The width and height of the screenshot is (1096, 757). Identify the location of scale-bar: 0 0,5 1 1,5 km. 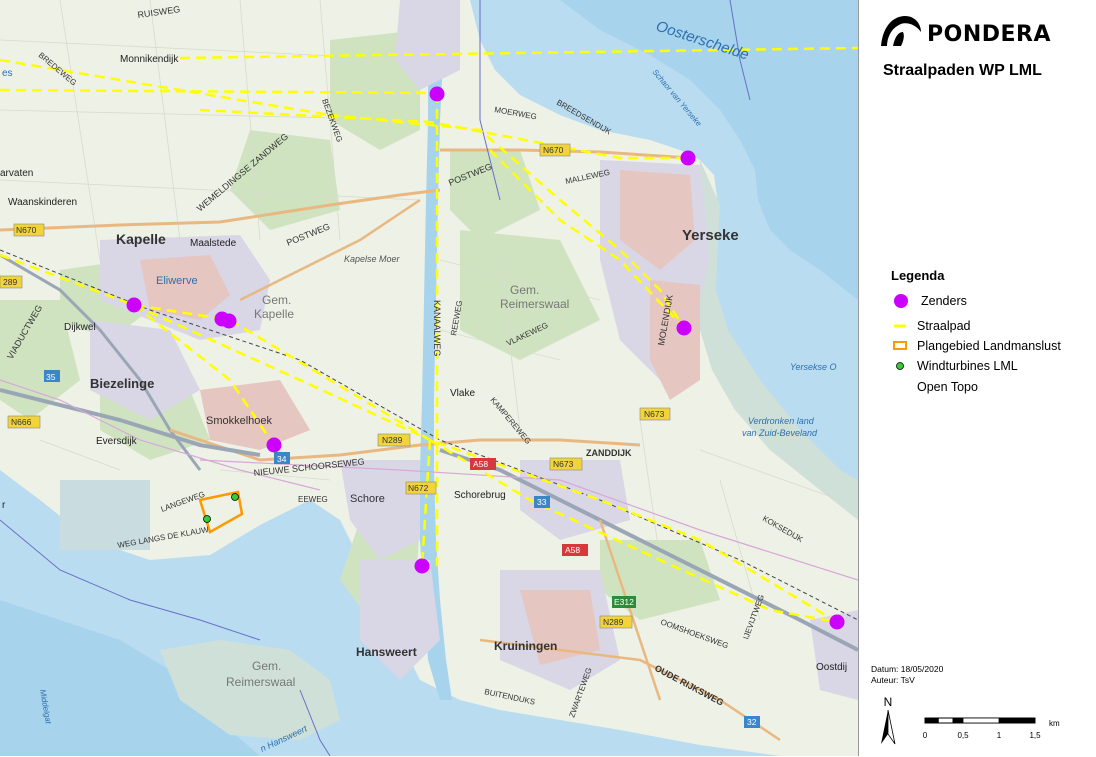
(1008, 734).